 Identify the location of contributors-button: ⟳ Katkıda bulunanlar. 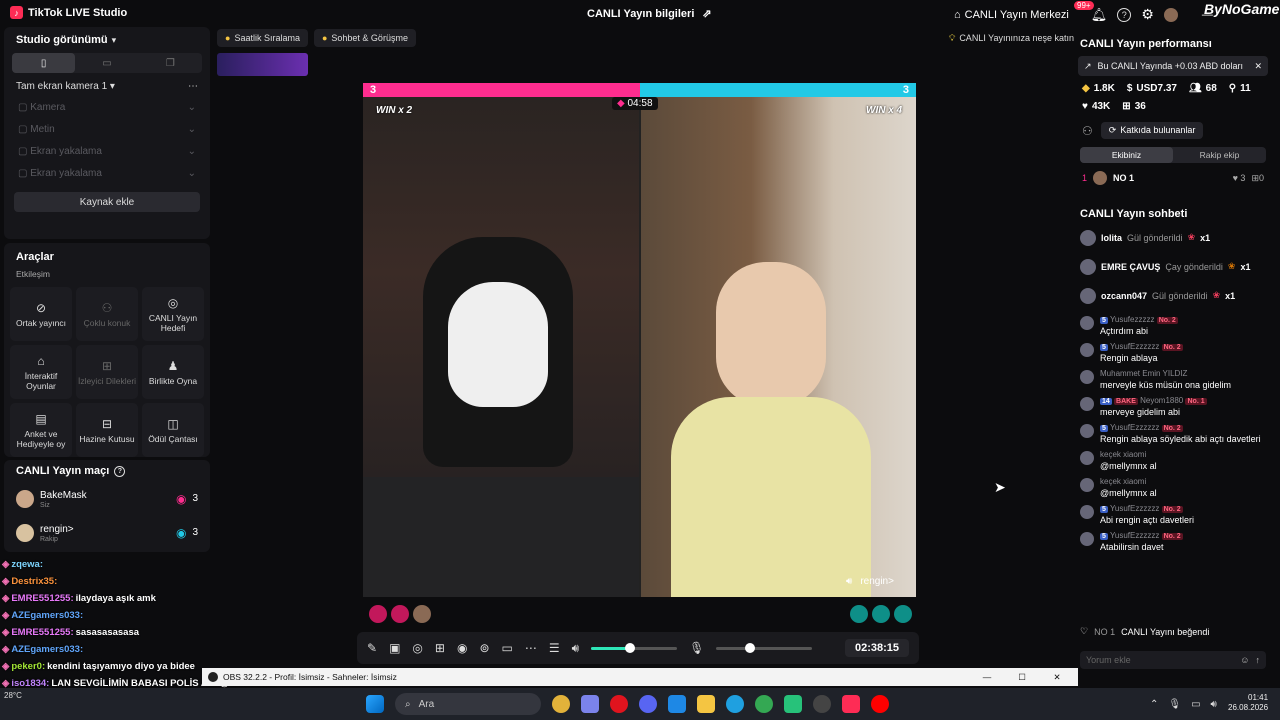
(1152, 130).